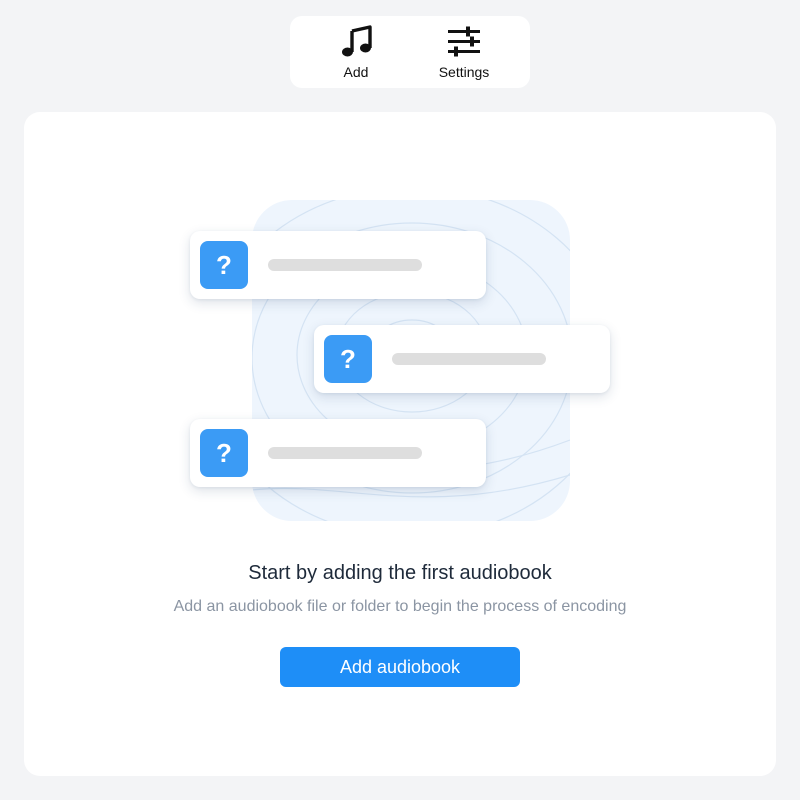 The width and height of the screenshot is (800, 800). I want to click on toolbar: Add Settings, so click(410, 52).